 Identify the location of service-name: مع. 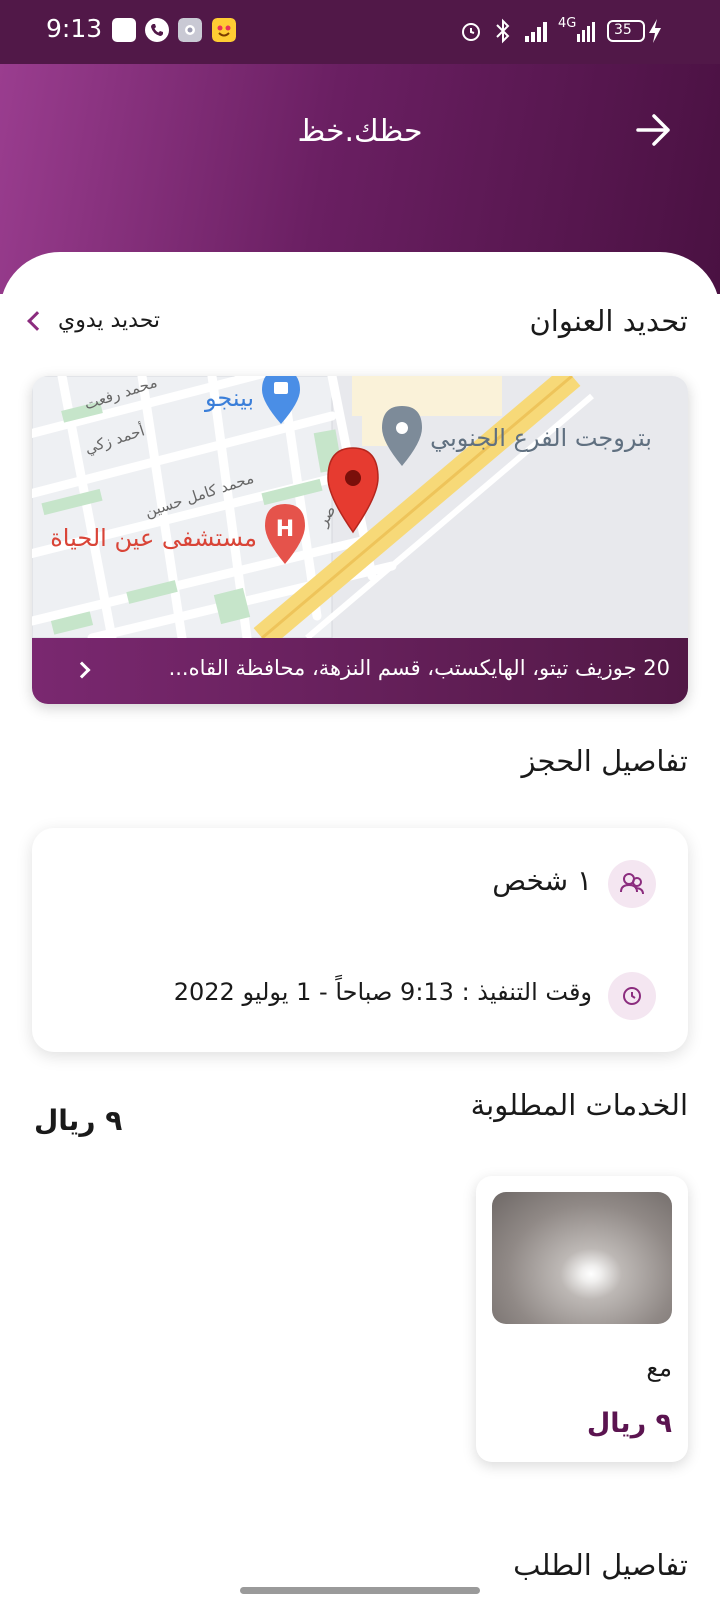
(659, 1368).